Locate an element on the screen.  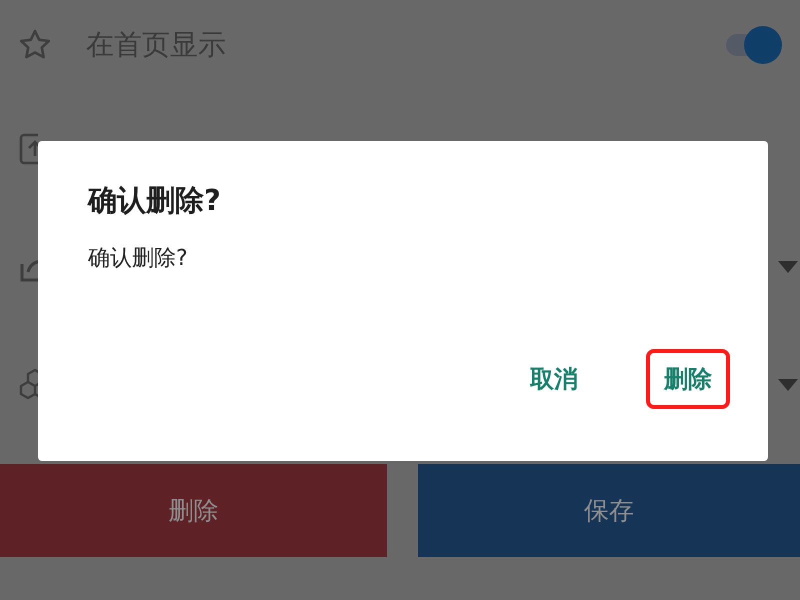
delete-button: 删除 is located at coordinates (193, 510).